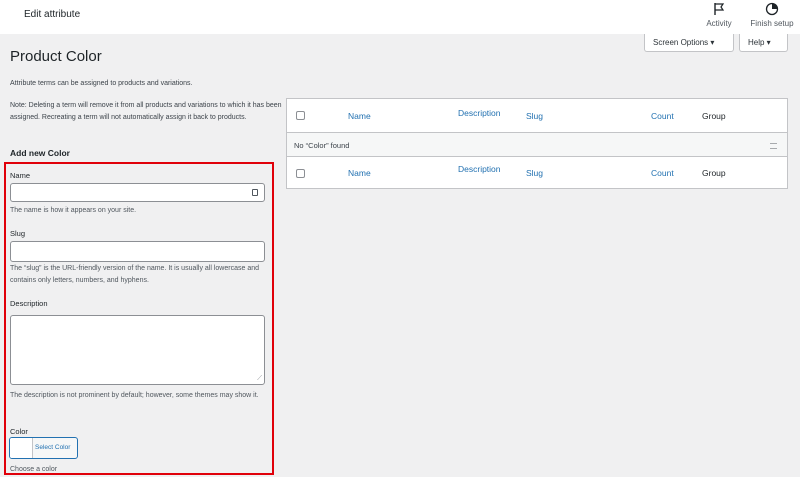 The image size is (800, 477). I want to click on activity-label: Activity, so click(719, 23).